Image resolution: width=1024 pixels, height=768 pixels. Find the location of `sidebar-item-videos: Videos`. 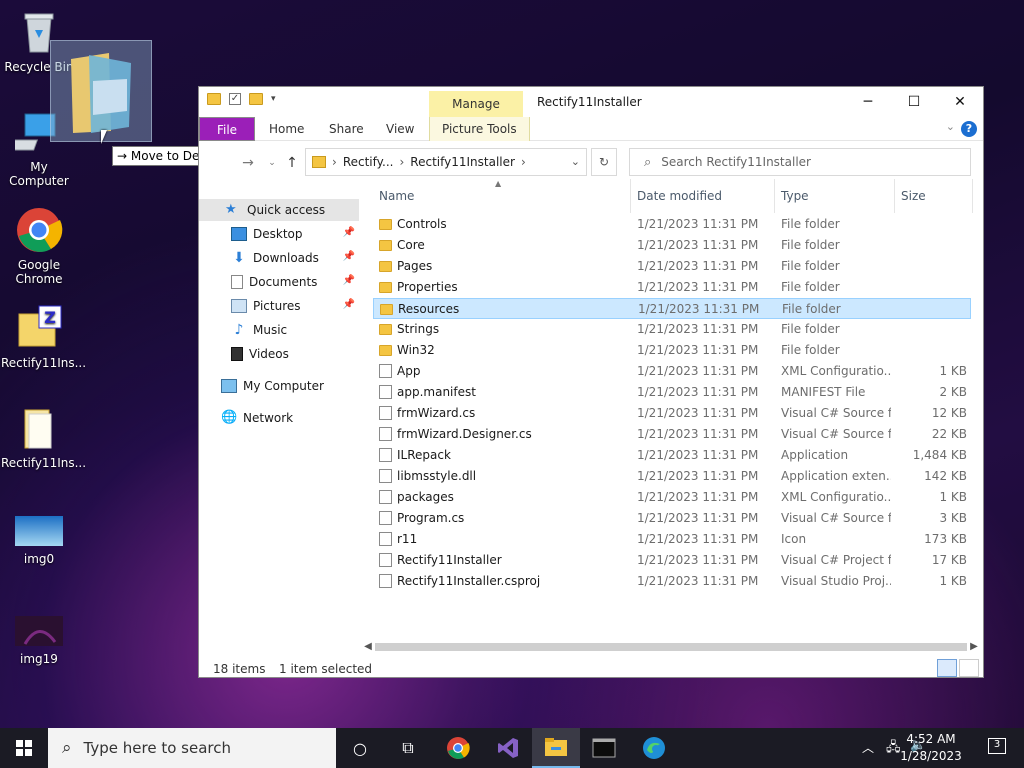

sidebar-item-videos: Videos is located at coordinates (279, 354).